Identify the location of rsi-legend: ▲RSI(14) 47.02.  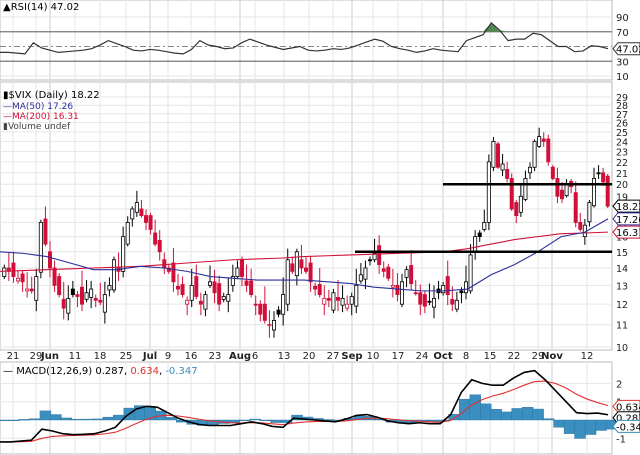
(41, 7).